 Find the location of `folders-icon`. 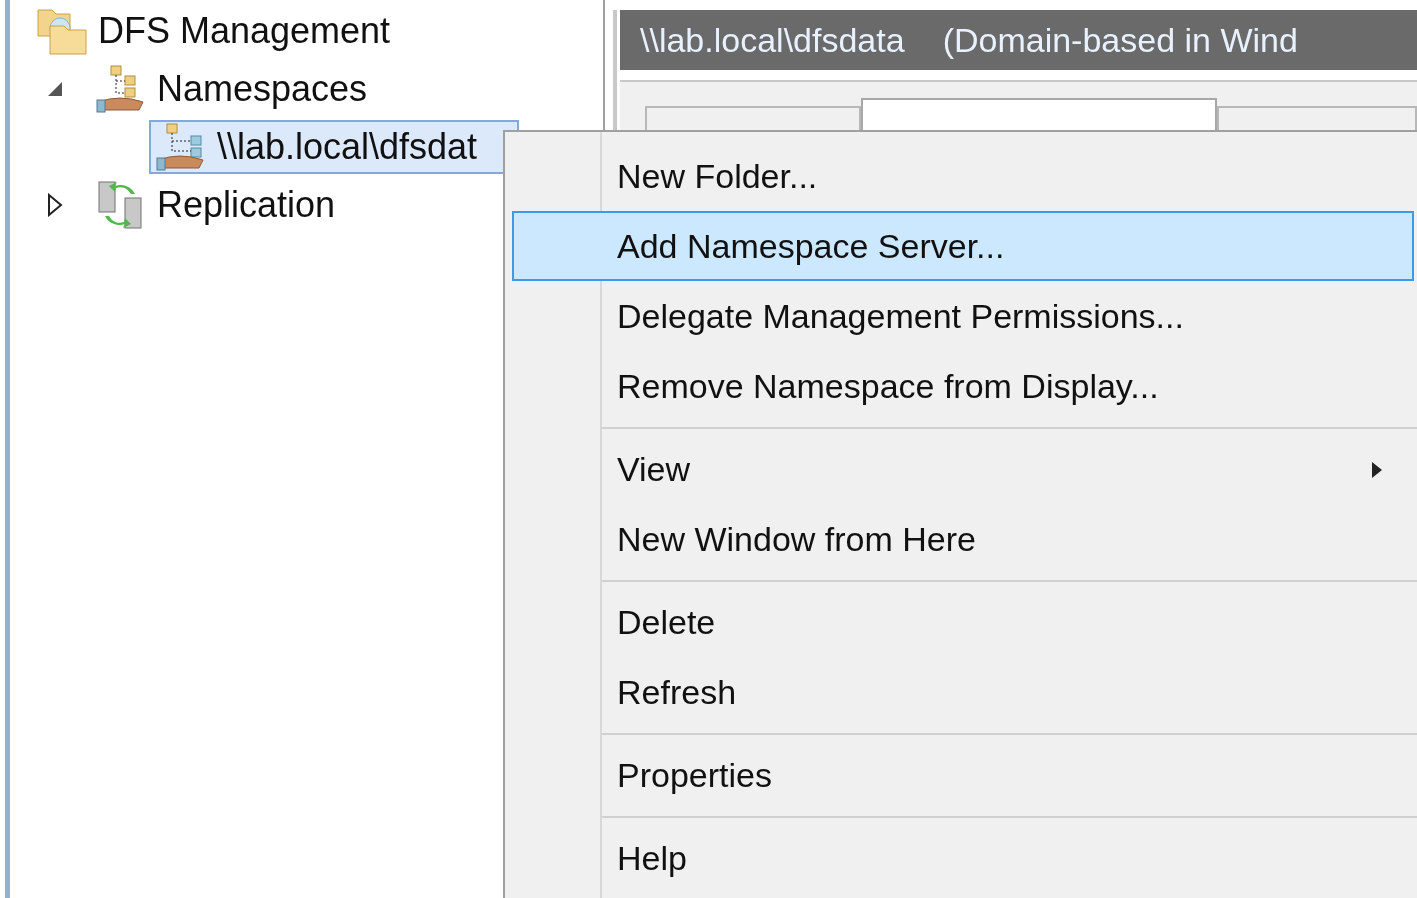

folders-icon is located at coordinates (61, 31).